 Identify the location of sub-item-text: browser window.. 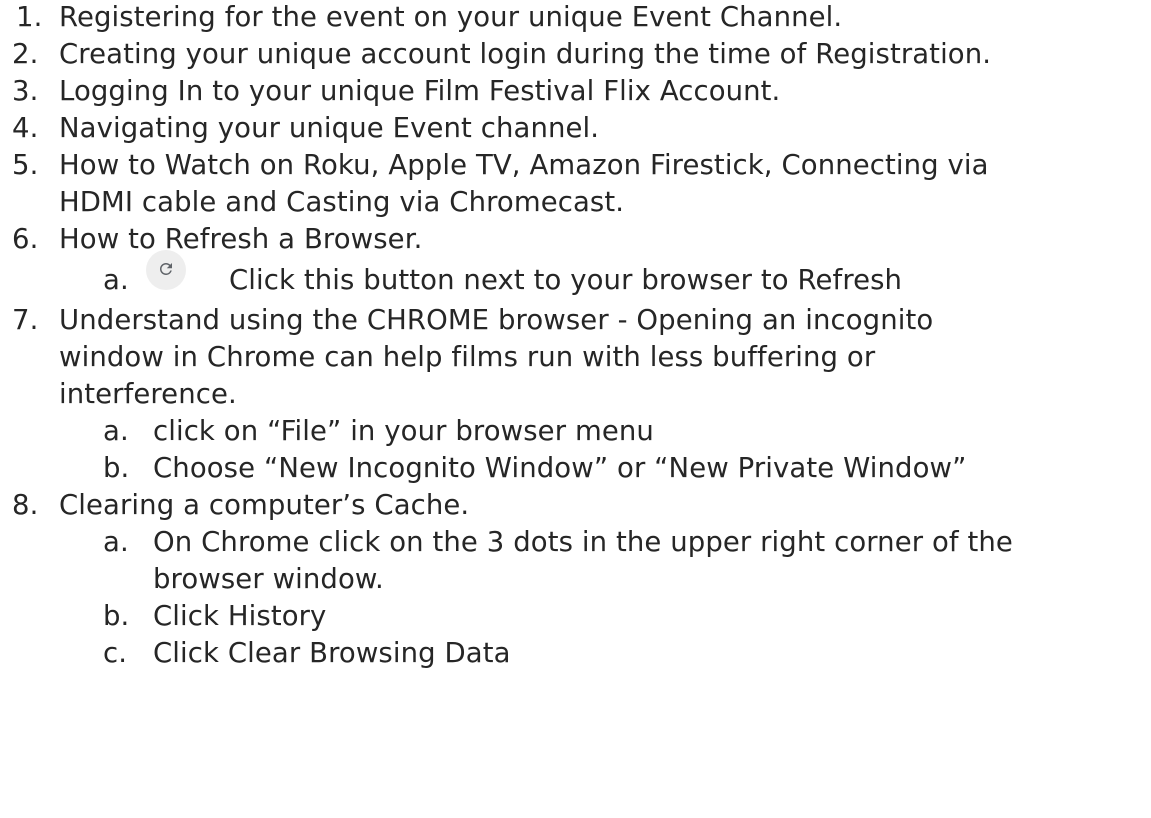
(268, 579).